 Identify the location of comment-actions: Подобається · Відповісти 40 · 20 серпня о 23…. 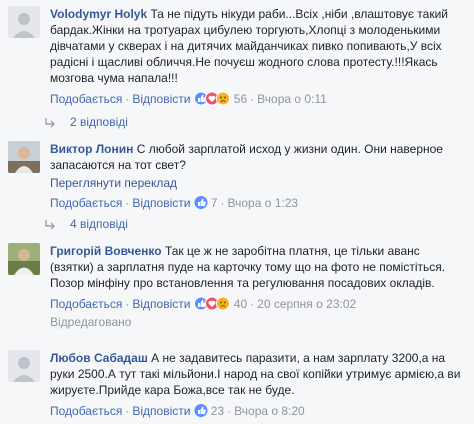
(203, 303).